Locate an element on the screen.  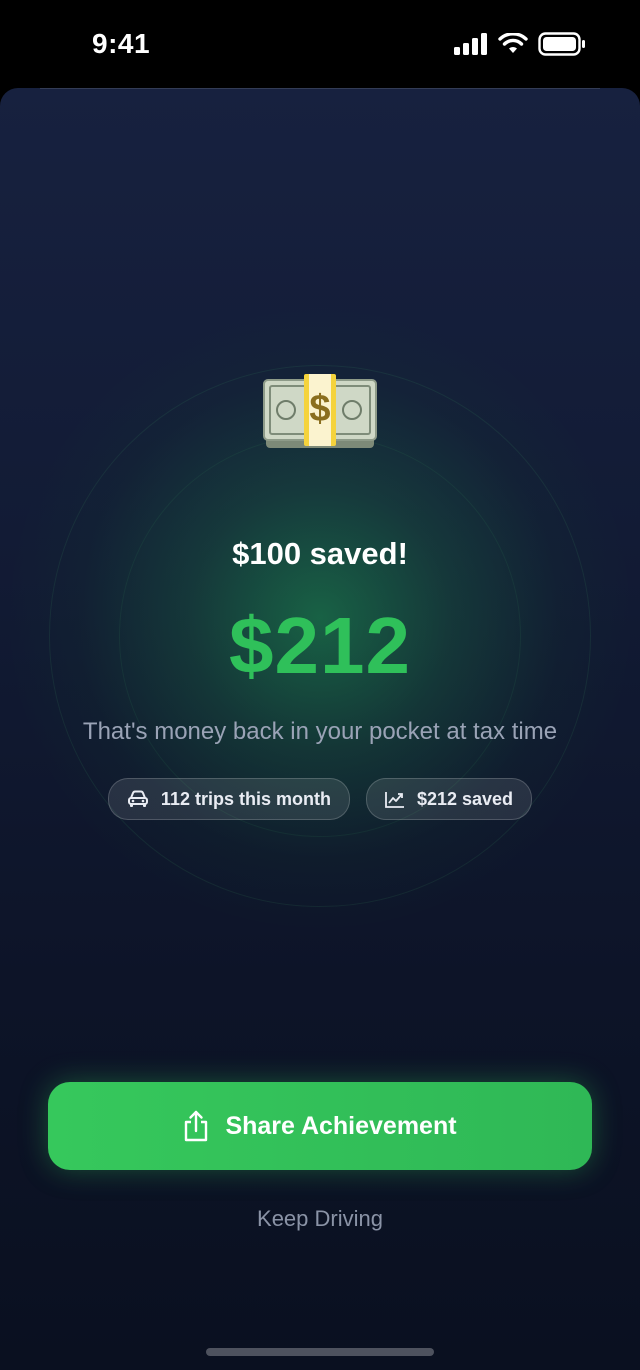
trending-up-icon is located at coordinates (394, 800).